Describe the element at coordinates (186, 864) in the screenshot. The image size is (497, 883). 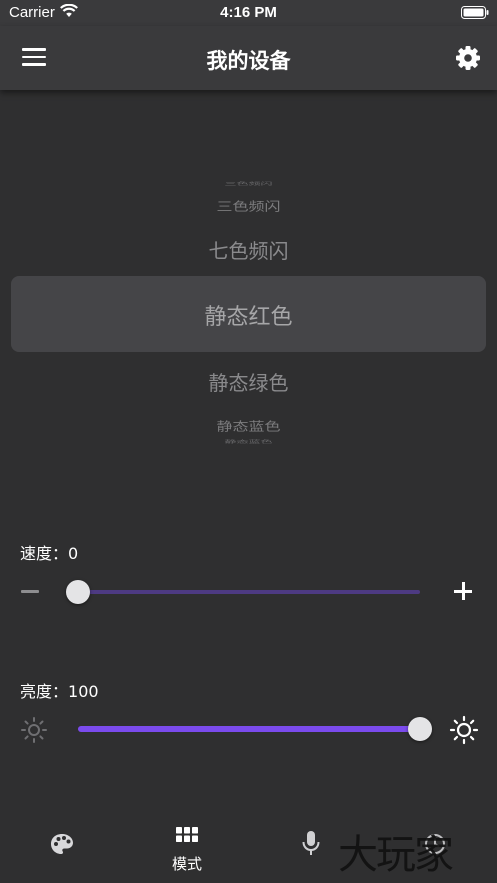
I see `tab-mode-label: 模式` at that location.